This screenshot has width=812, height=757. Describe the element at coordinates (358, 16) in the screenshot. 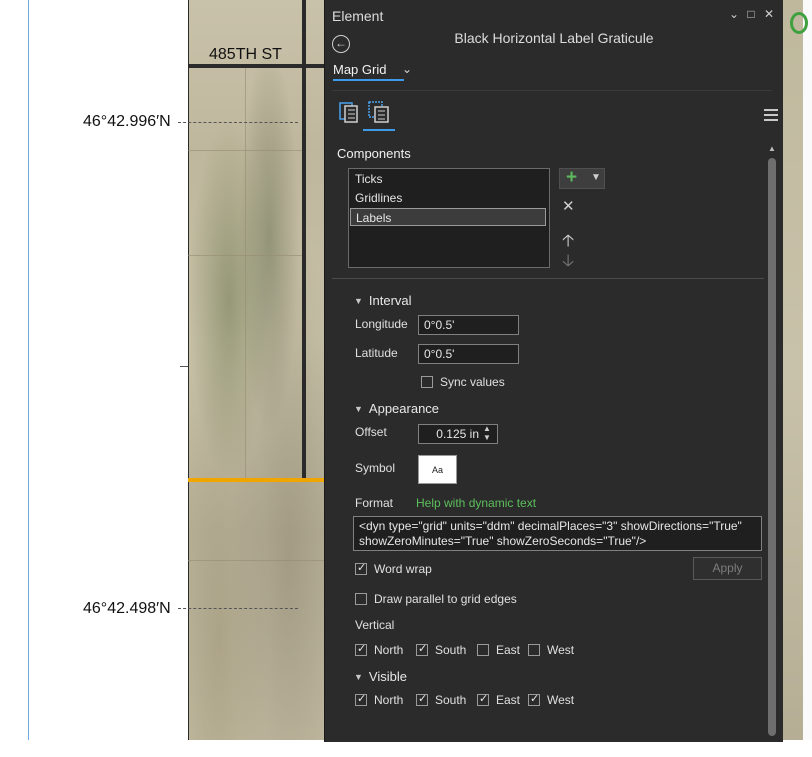

I see `pane-title: Element` at that location.